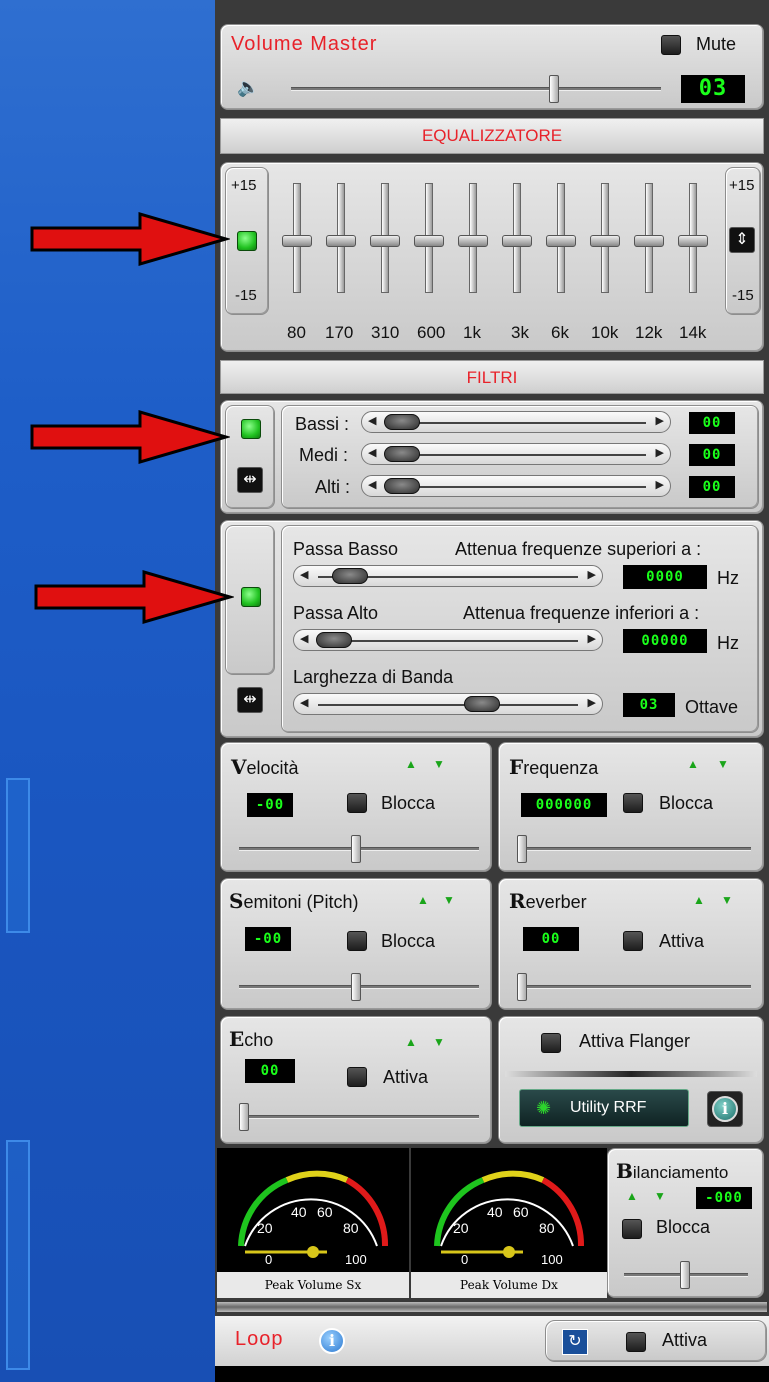 This screenshot has height=1382, width=769. Describe the element at coordinates (250, 700) in the screenshot. I see `pass-reset-icon: ⇹` at that location.